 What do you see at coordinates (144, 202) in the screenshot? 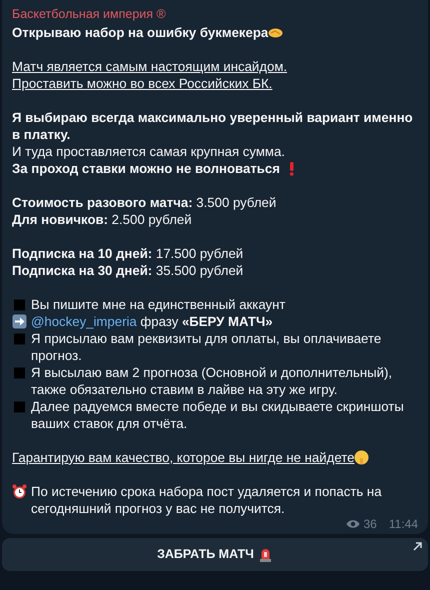
I see `message-text: Стоимость разового матча: 3.500 рублей` at bounding box center [144, 202].